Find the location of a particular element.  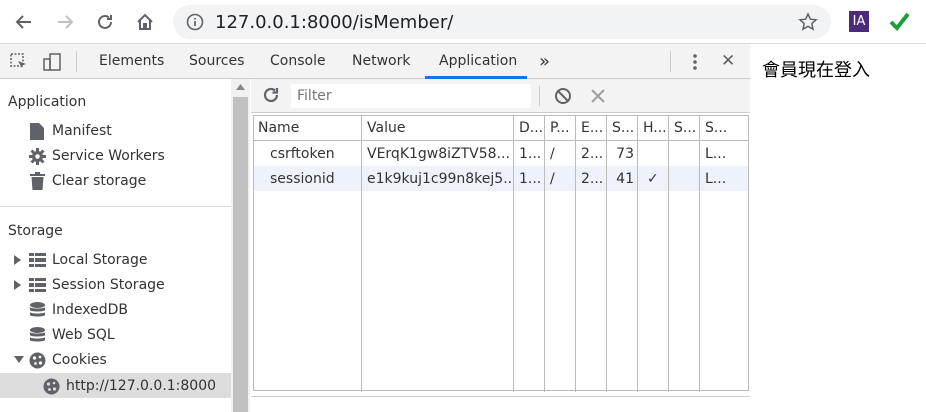

column-header-value: Value is located at coordinates (437, 128).